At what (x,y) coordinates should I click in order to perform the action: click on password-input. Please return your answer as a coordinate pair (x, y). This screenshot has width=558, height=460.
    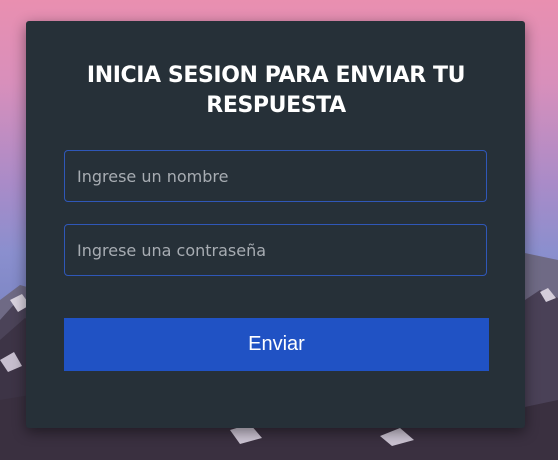
    Looking at the image, I should click on (275, 250).